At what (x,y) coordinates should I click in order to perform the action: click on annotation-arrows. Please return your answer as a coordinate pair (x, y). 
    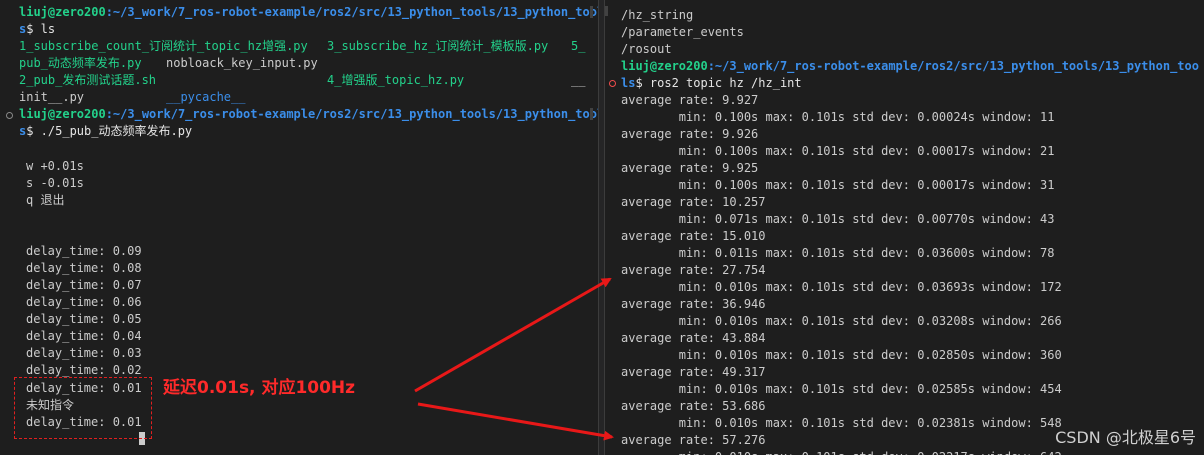
    Looking at the image, I should click on (514, 359).